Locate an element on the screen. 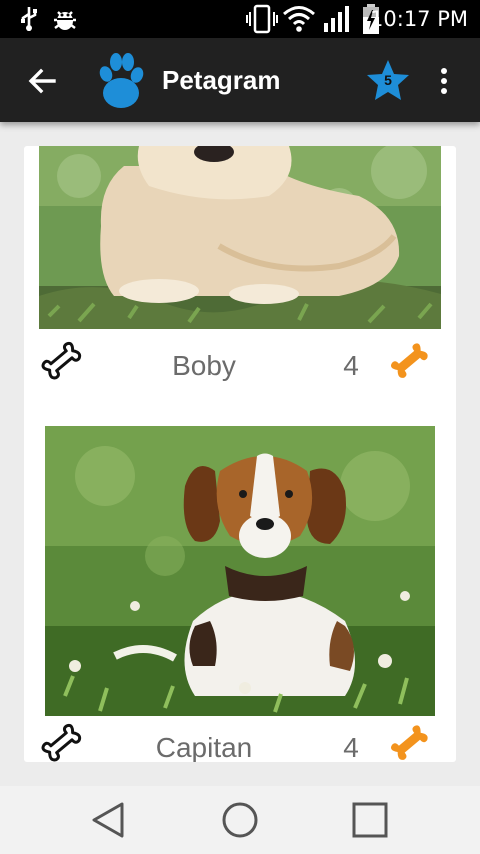 The width and height of the screenshot is (480, 854). back-button is located at coordinates (42, 82).